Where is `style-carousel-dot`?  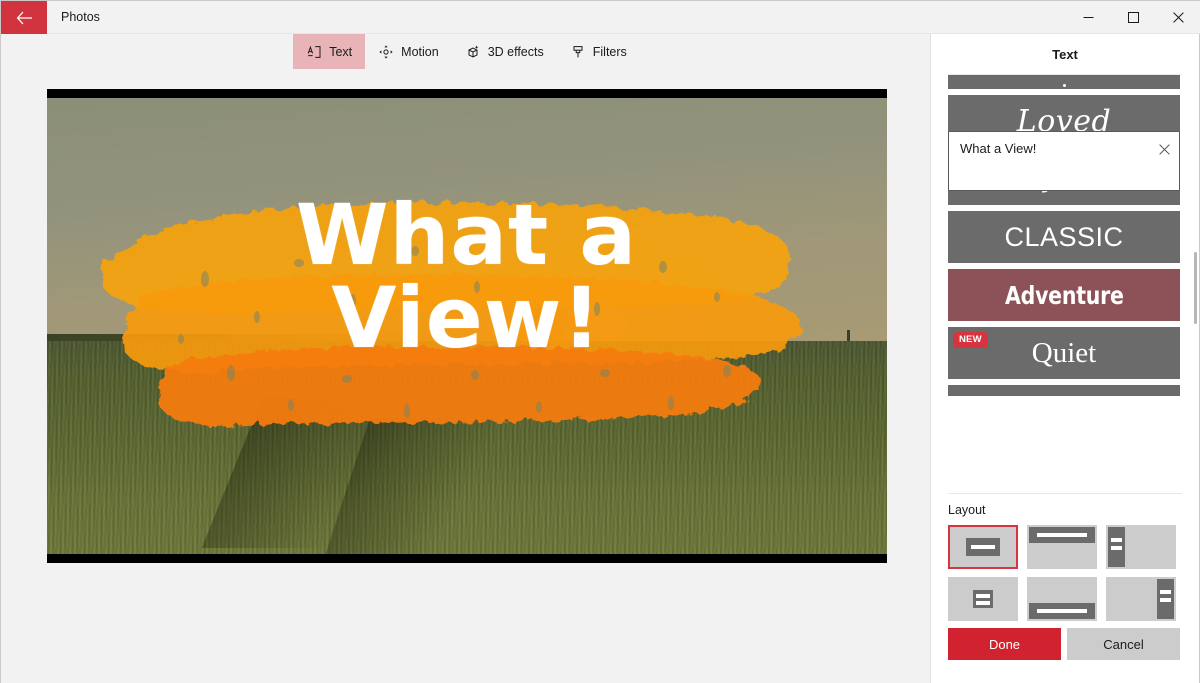
style-carousel-dot is located at coordinates (1064, 85).